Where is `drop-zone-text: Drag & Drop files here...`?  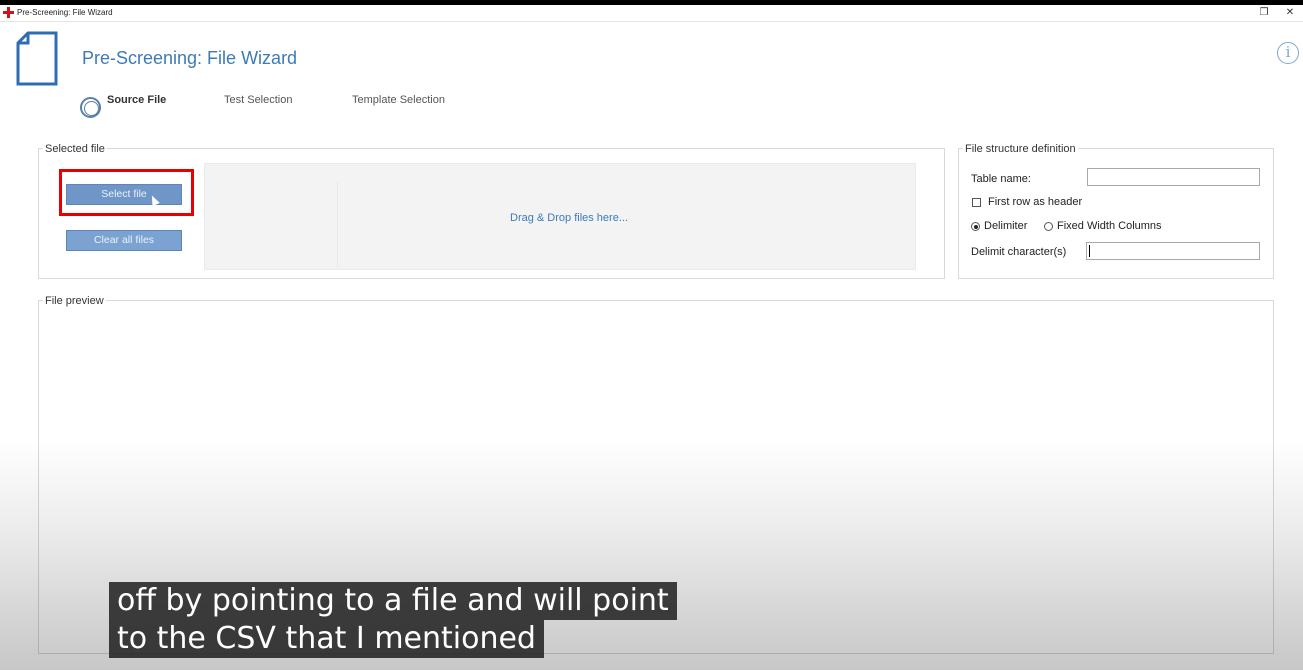 drop-zone-text: Drag & Drop files here... is located at coordinates (569, 218).